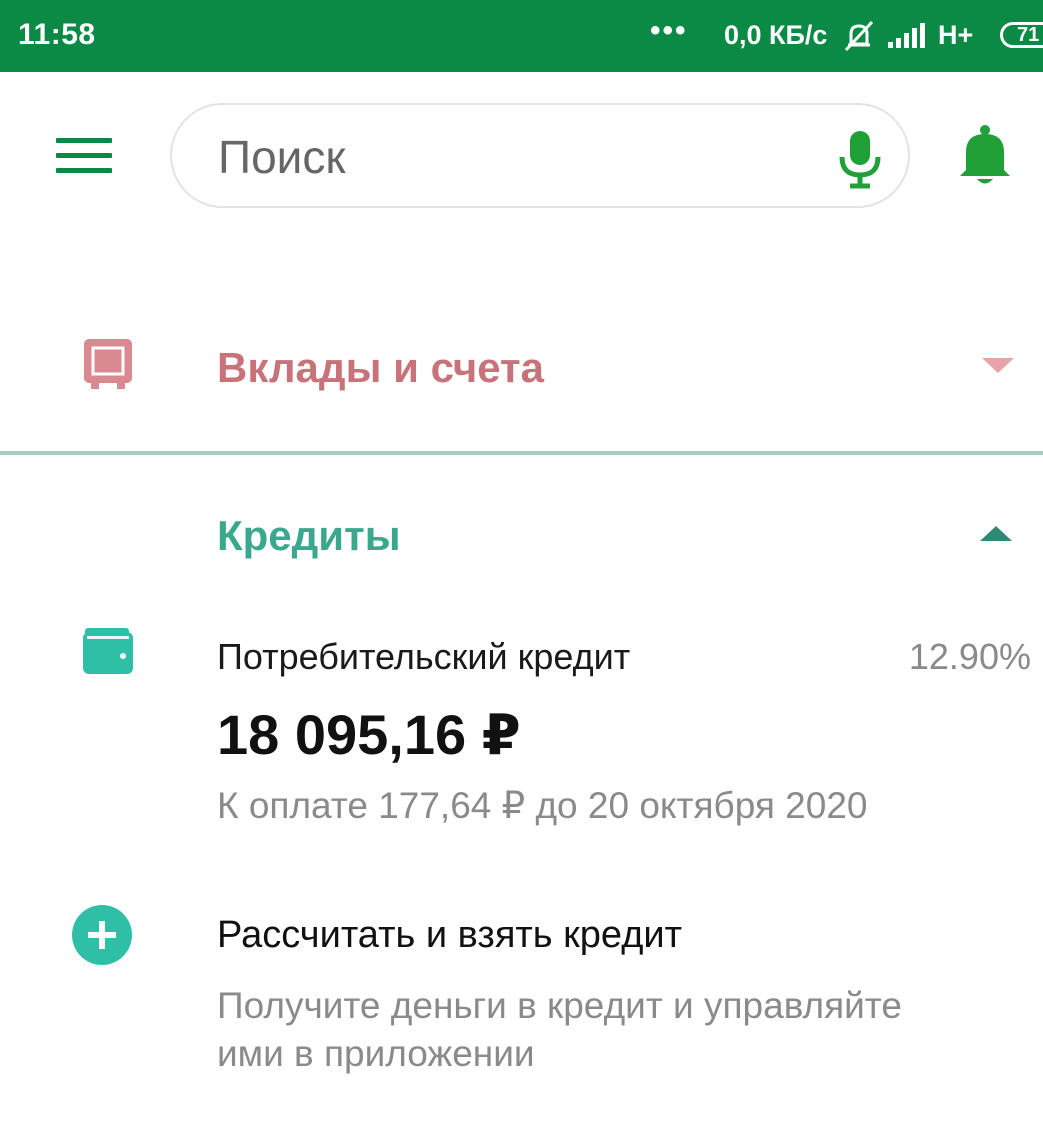 The height and width of the screenshot is (1139, 1043). I want to click on deposits-title: Вклады и счета, so click(380, 367).